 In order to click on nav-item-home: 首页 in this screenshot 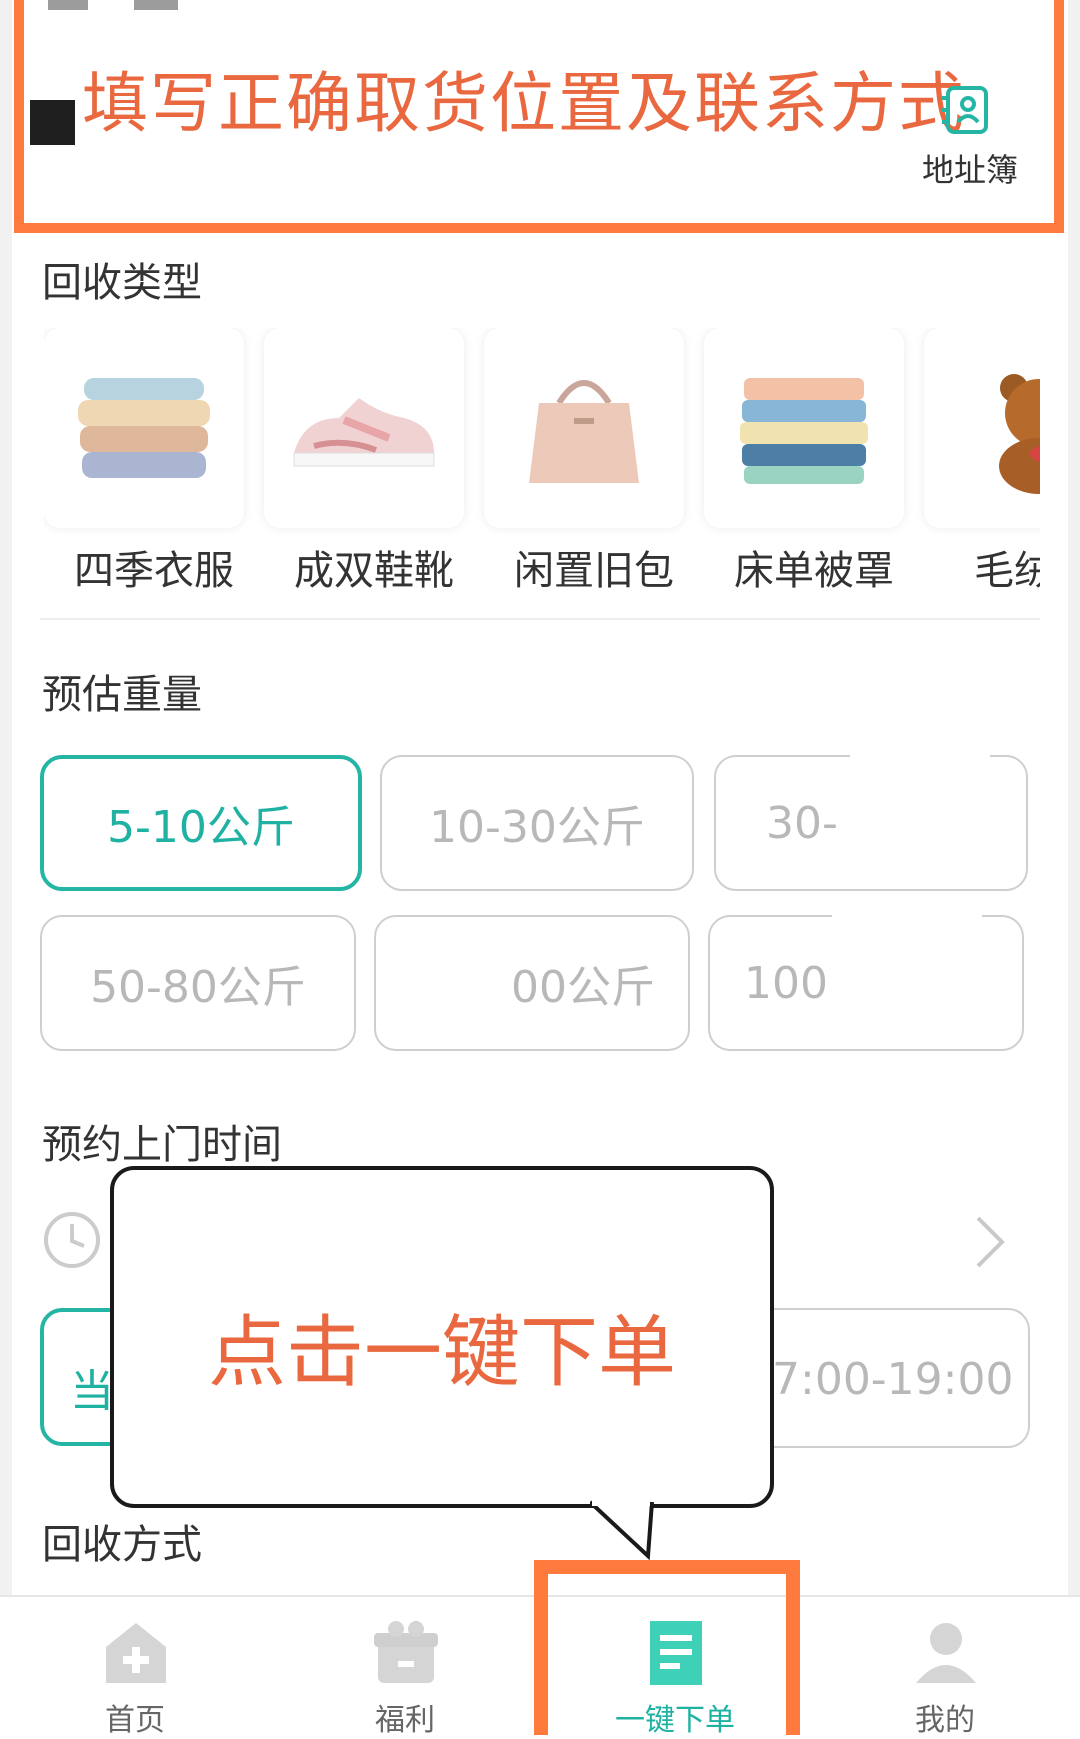, I will do `click(130, 1667)`.